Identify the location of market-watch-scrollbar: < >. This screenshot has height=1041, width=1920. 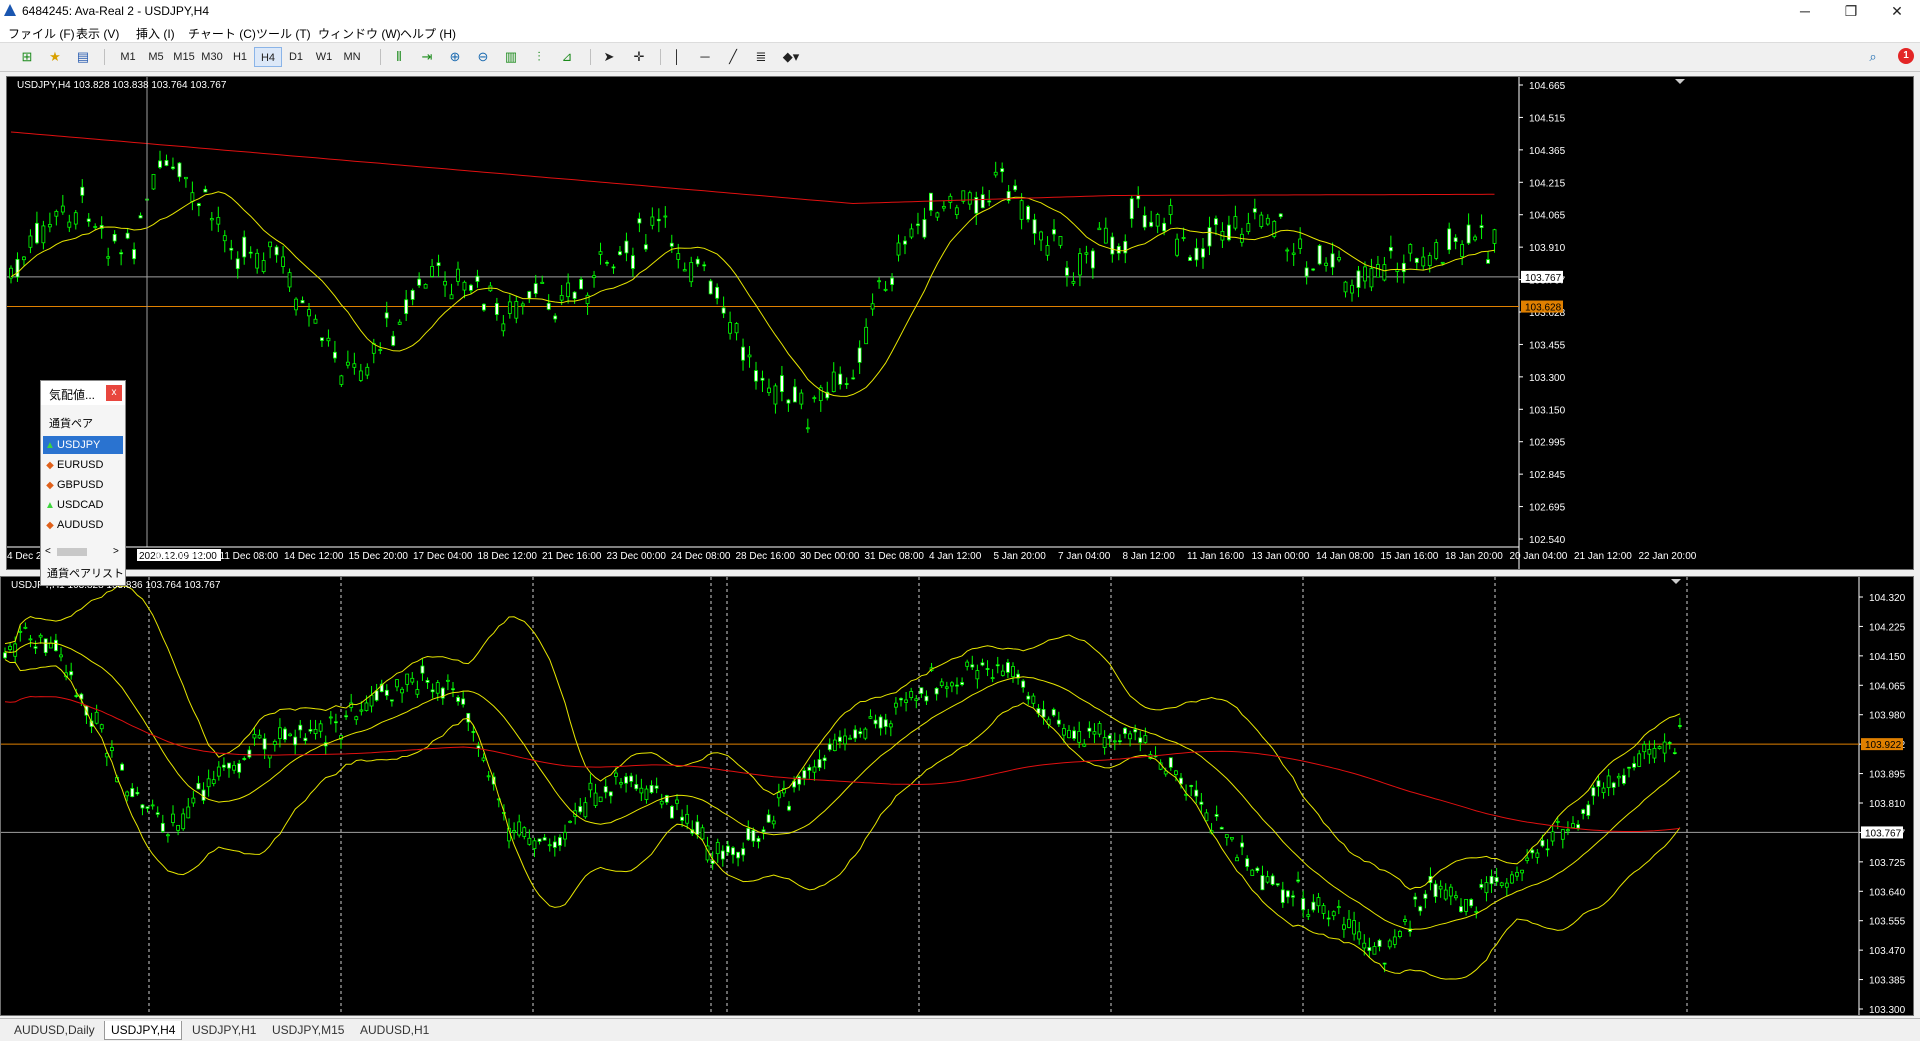
(83, 552).